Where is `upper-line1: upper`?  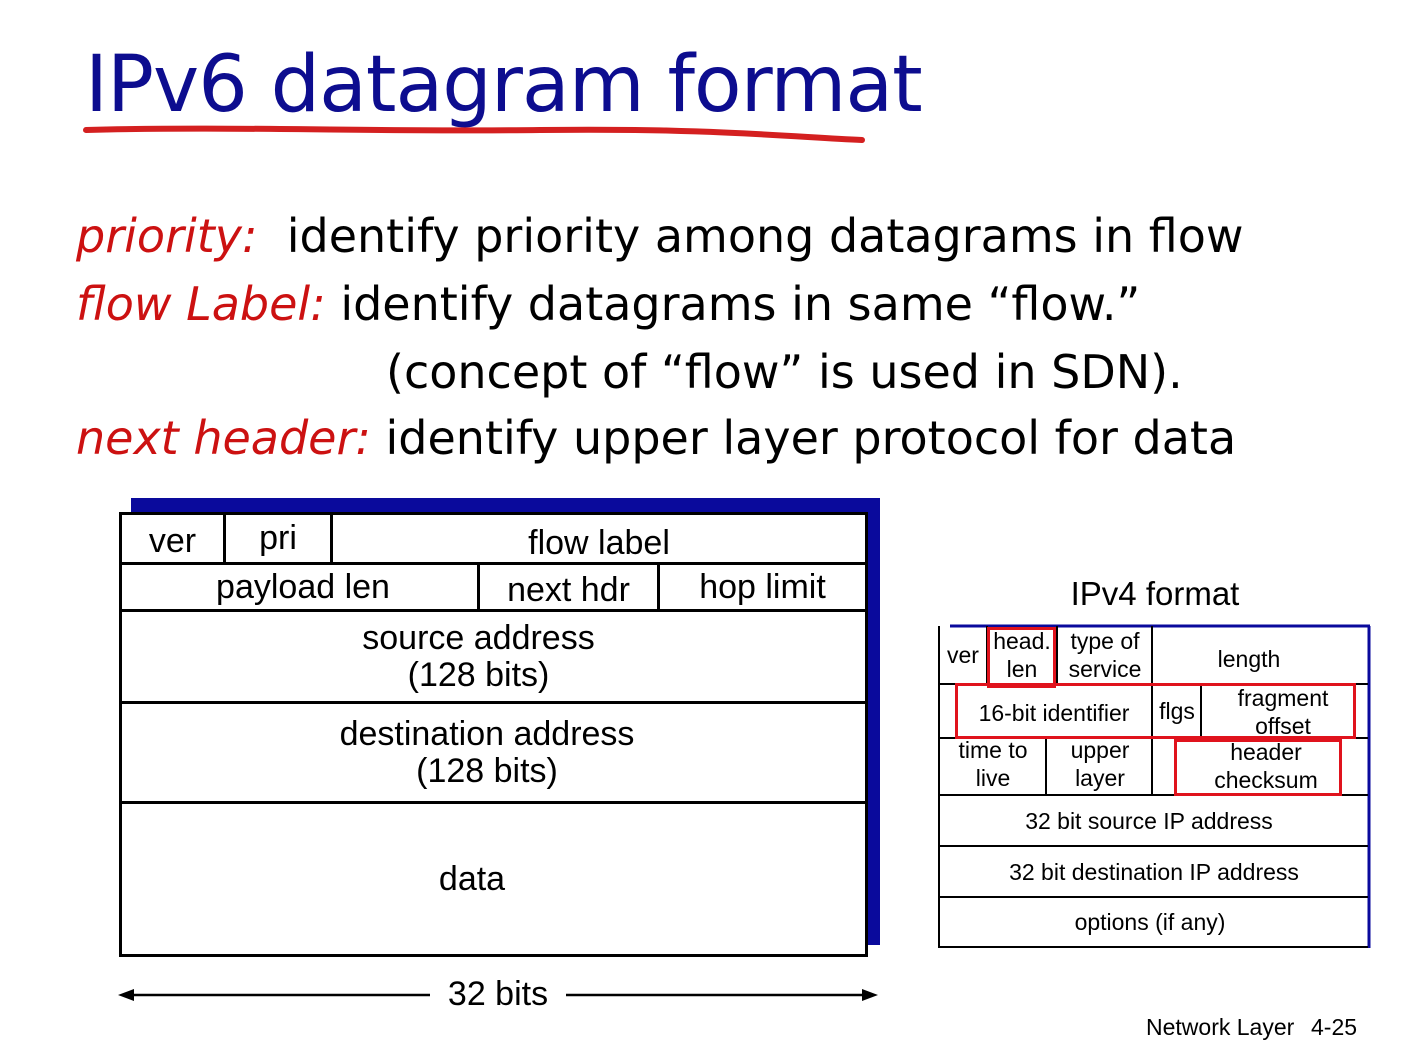
upper-line1: upper is located at coordinates (1100, 750).